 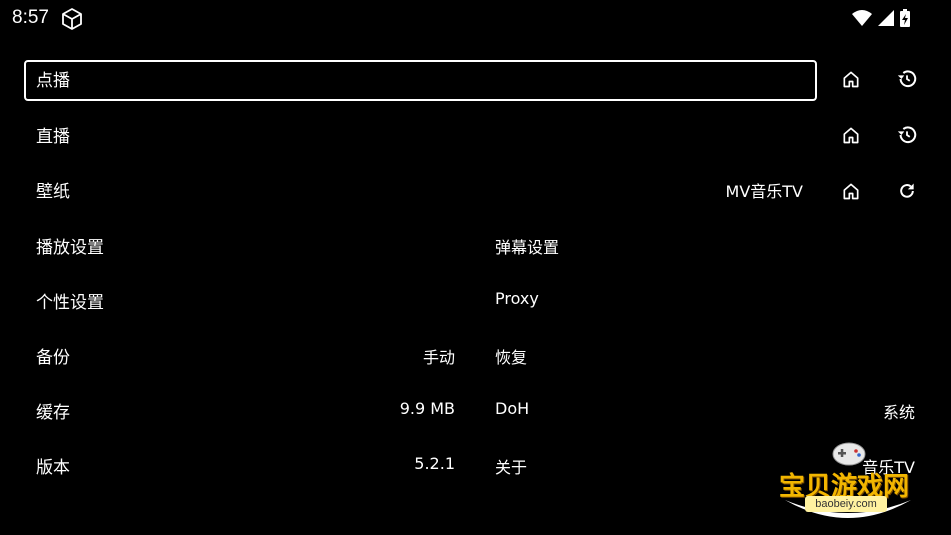 What do you see at coordinates (886, 18) in the screenshot?
I see `signal-icon` at bounding box center [886, 18].